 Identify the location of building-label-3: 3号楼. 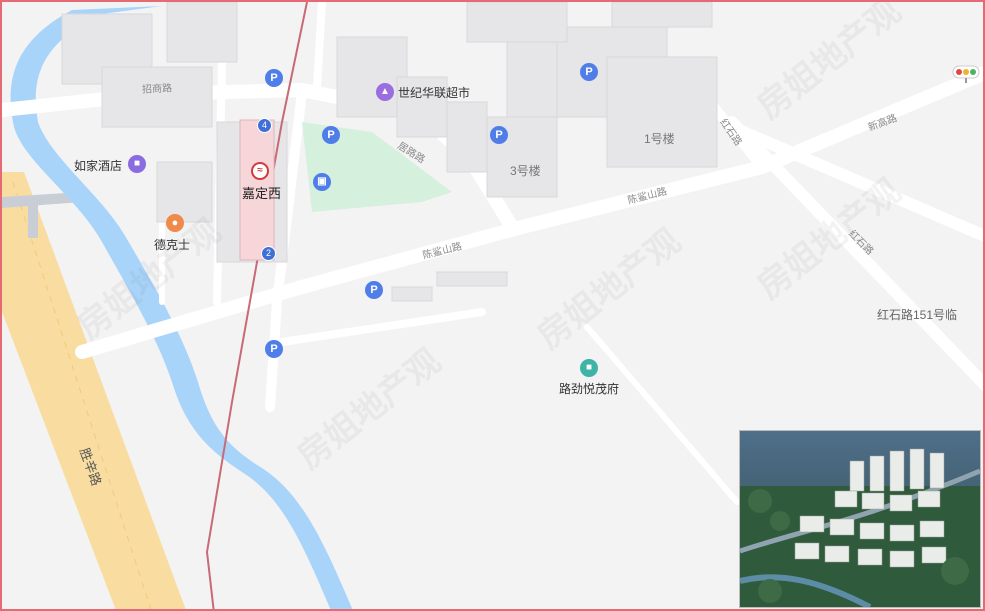
(525, 171).